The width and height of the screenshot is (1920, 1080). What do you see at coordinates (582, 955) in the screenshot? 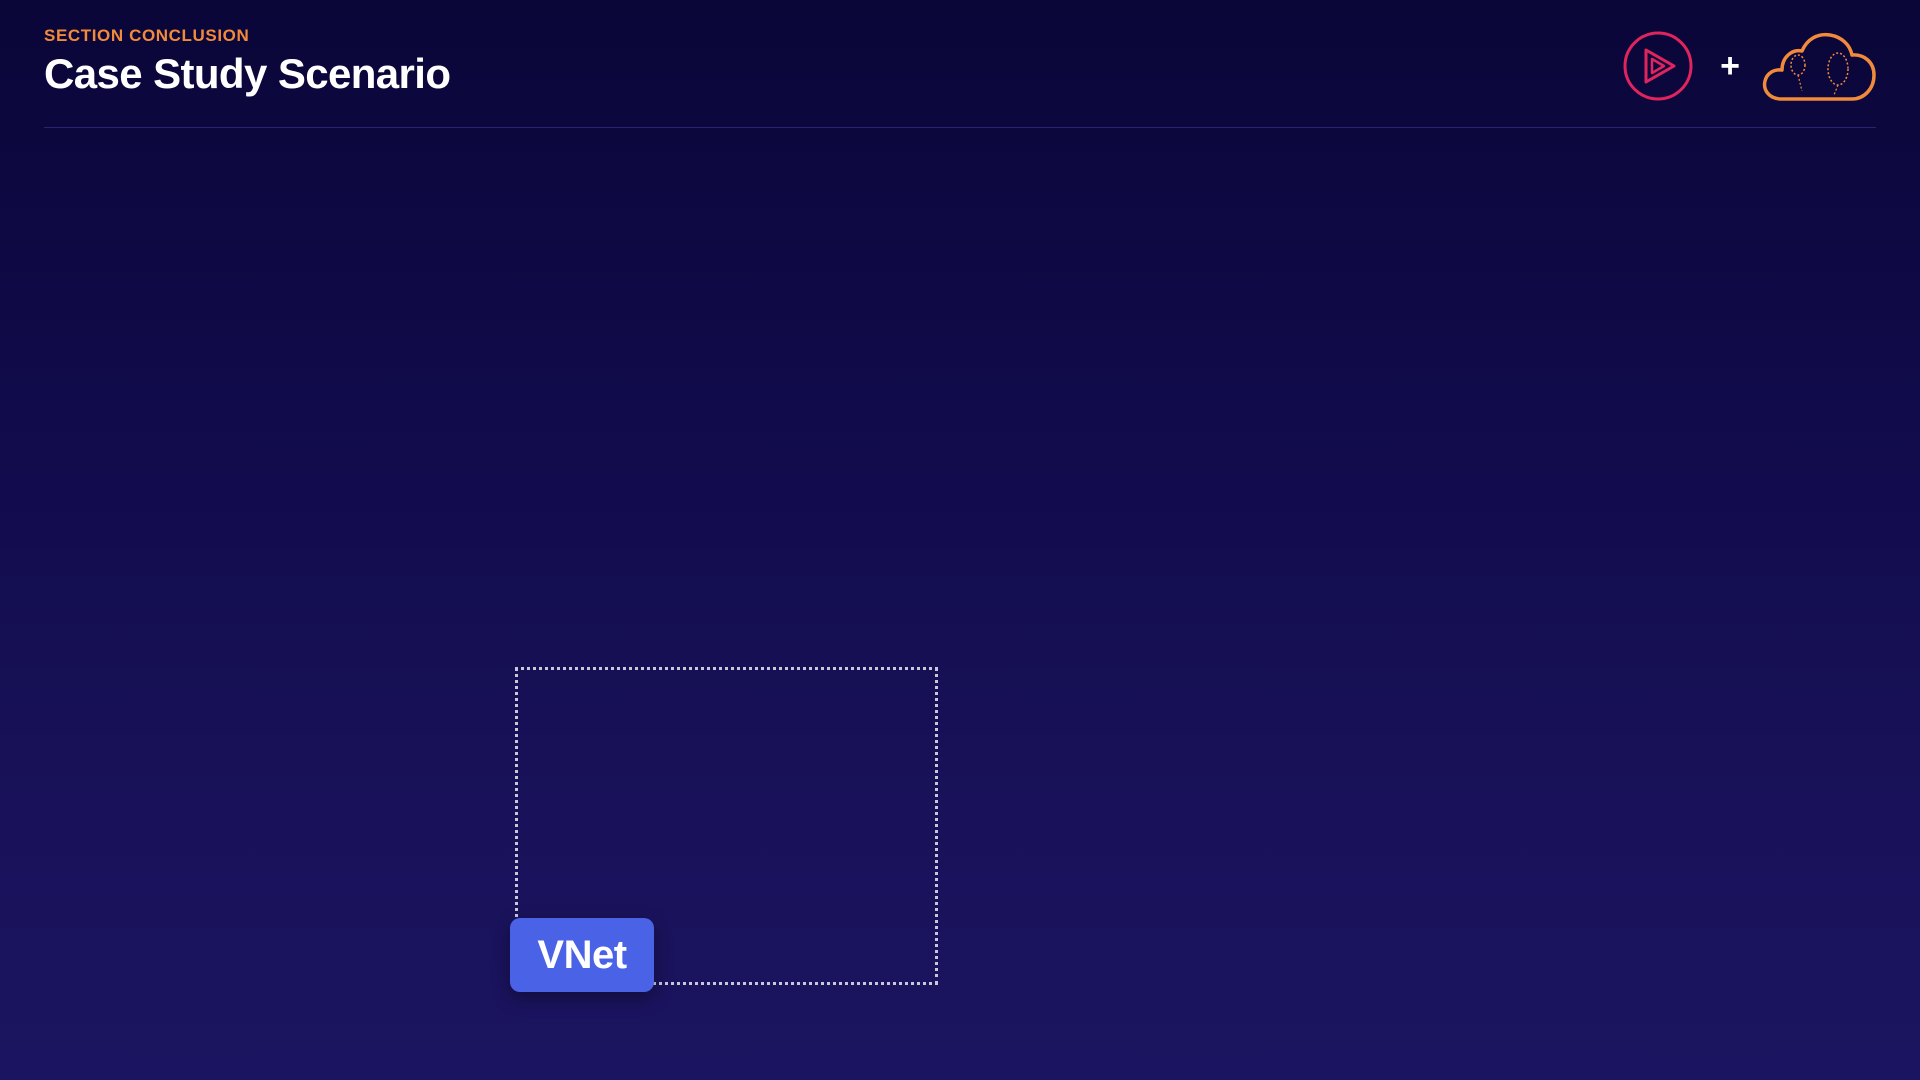
I see `vnet-label: VNet` at bounding box center [582, 955].